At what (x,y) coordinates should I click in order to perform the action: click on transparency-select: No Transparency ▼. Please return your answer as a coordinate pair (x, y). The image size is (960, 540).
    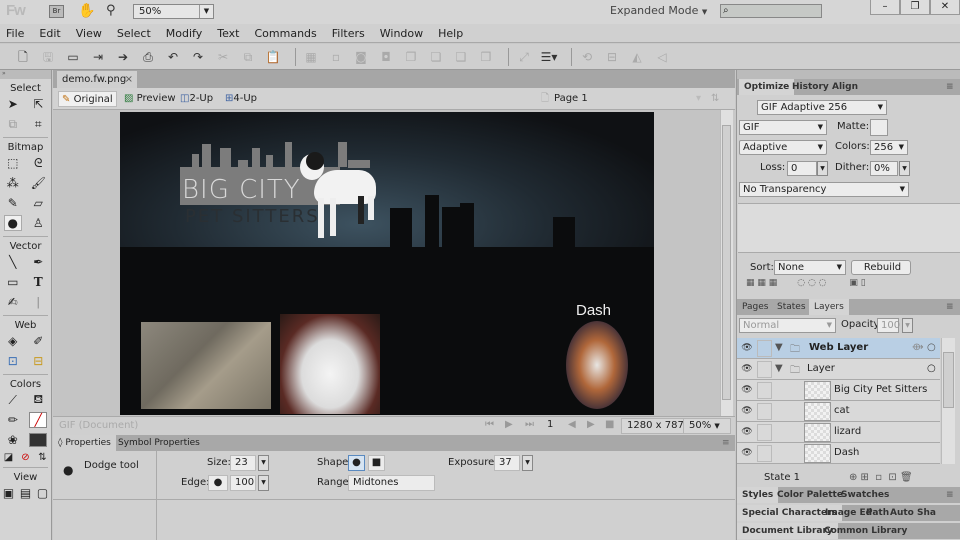
    Looking at the image, I should click on (824, 189).